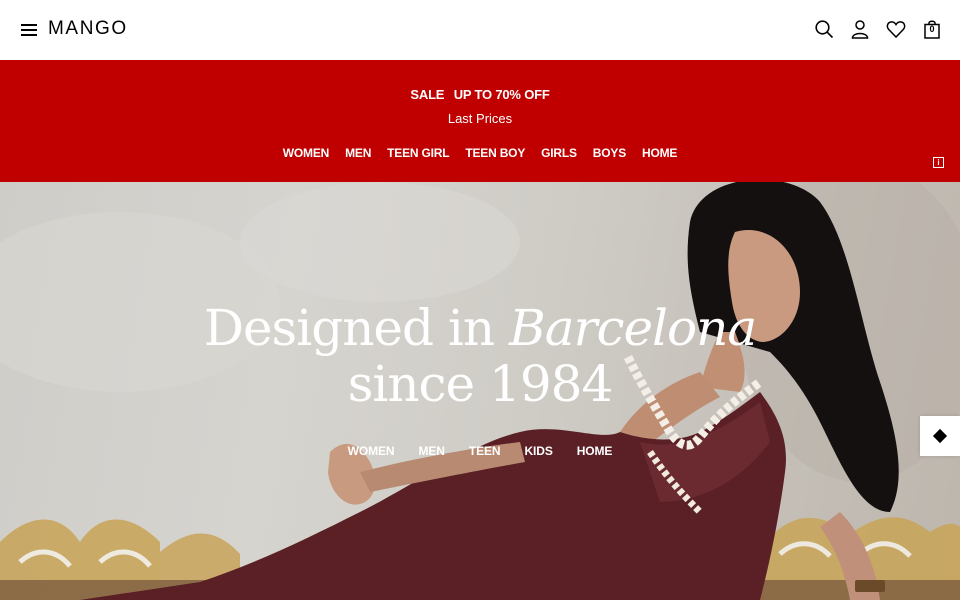  Describe the element at coordinates (860, 29) in the screenshot. I see `user-icon` at that location.